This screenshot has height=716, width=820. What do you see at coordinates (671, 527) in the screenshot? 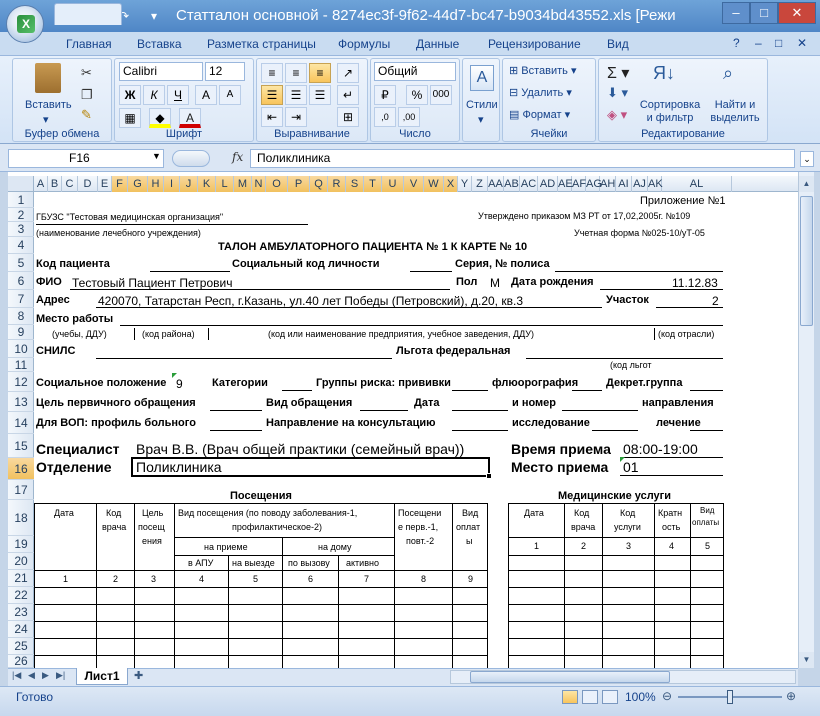
I see `st-h-mult2: ость` at bounding box center [671, 527].